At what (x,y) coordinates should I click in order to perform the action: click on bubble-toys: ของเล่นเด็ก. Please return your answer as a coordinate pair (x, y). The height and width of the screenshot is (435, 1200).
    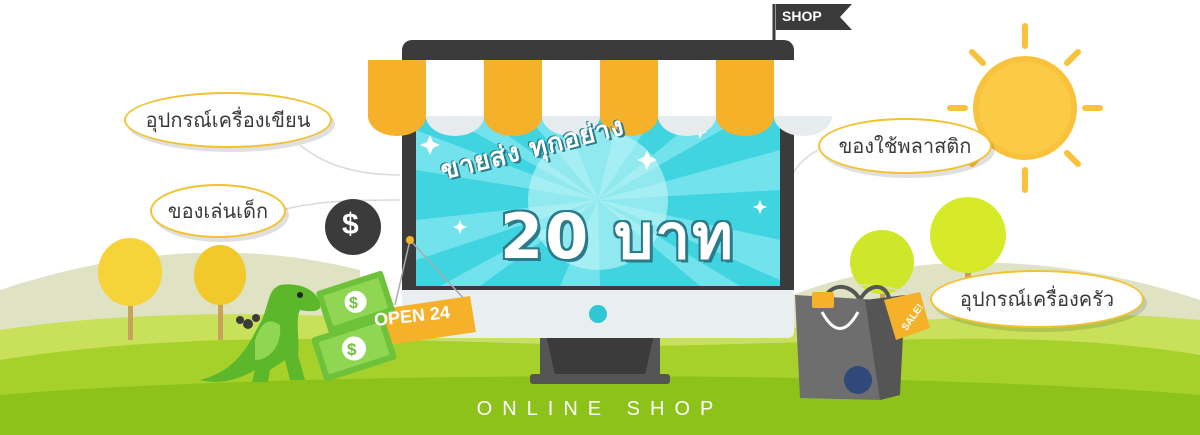
    Looking at the image, I should click on (218, 211).